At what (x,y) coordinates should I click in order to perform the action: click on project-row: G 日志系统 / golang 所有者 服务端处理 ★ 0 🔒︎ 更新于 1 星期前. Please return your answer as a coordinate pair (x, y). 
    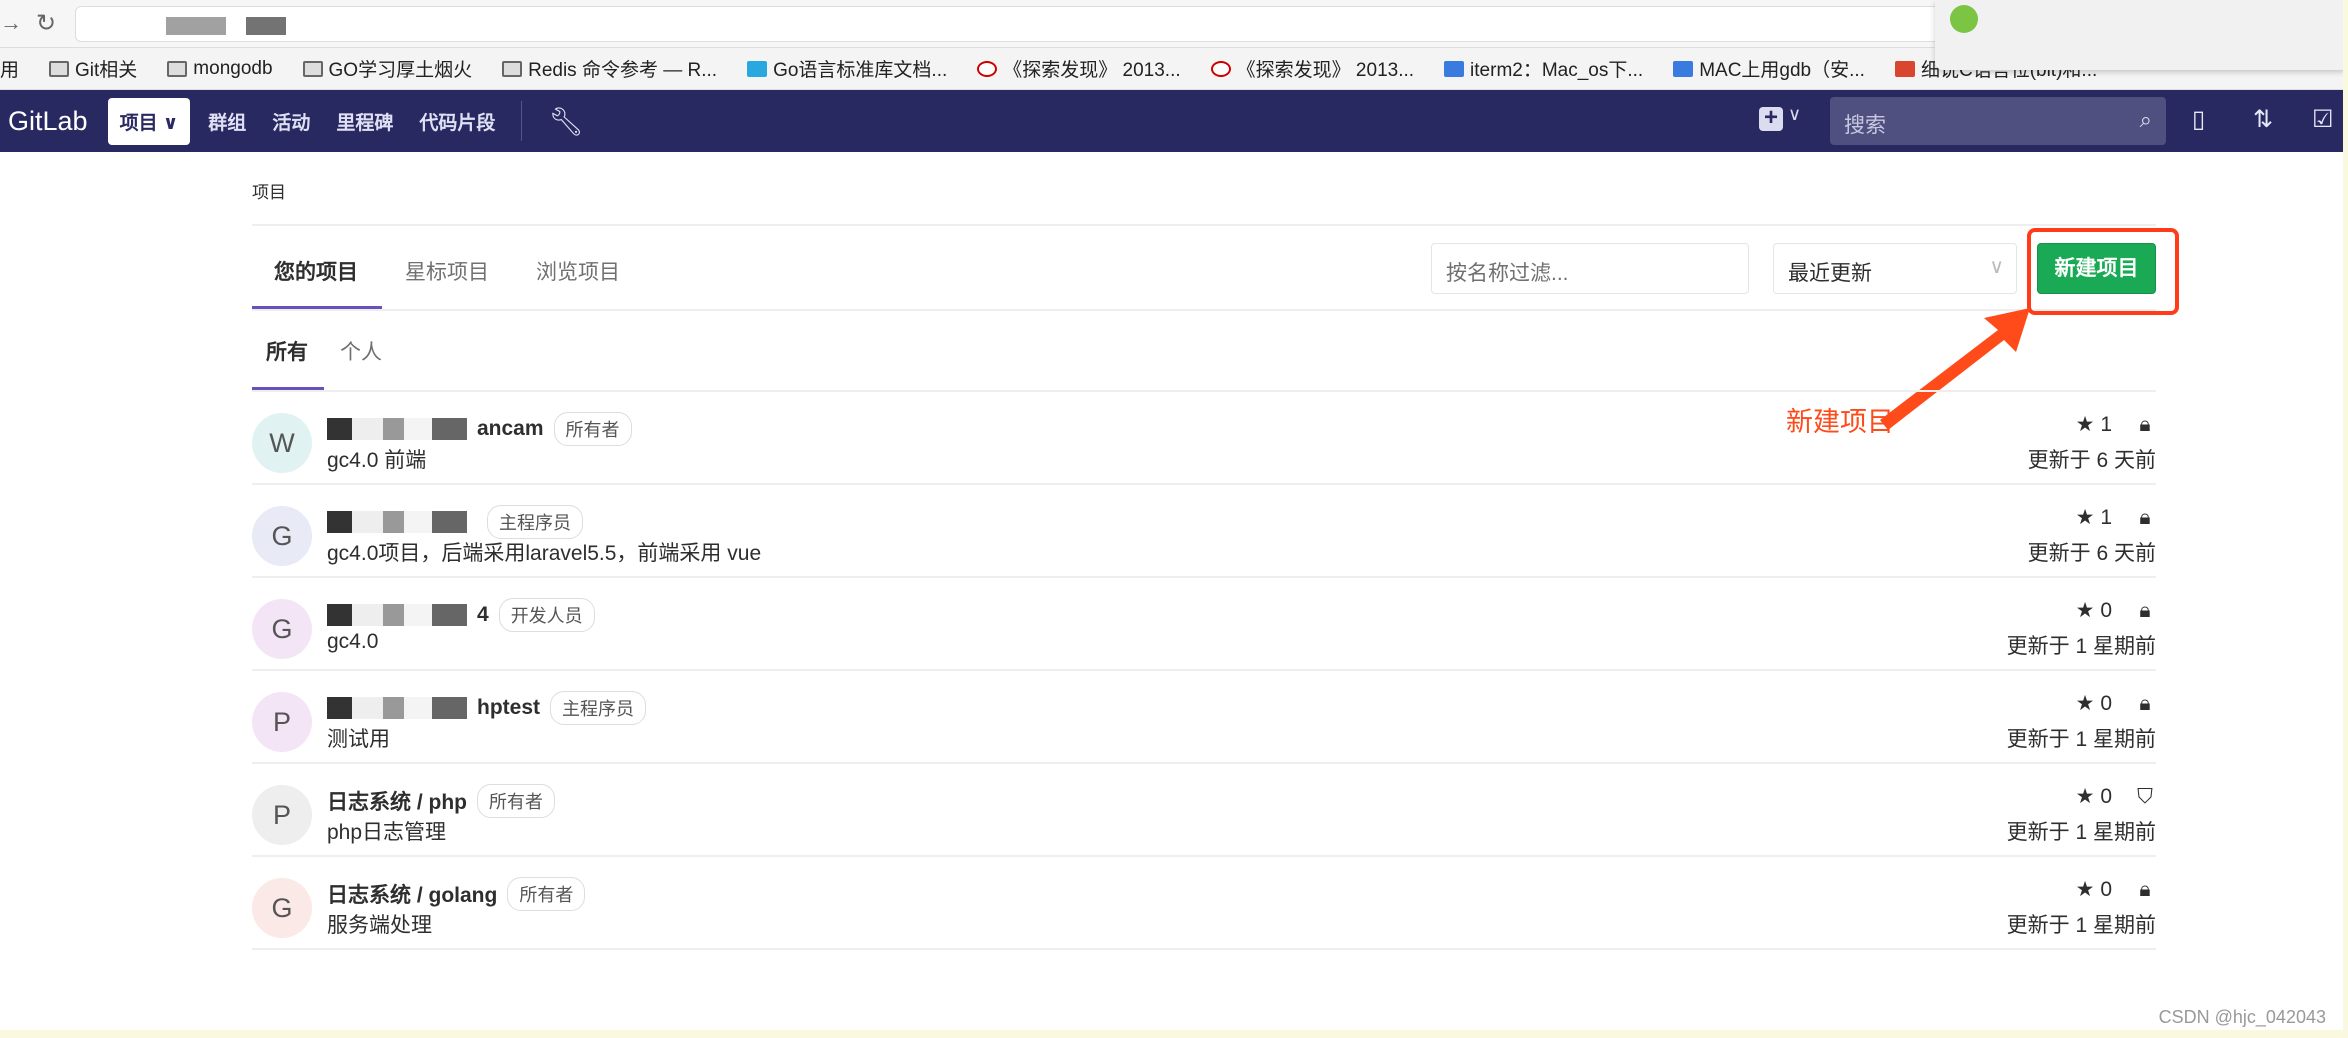
    Looking at the image, I should click on (1204, 903).